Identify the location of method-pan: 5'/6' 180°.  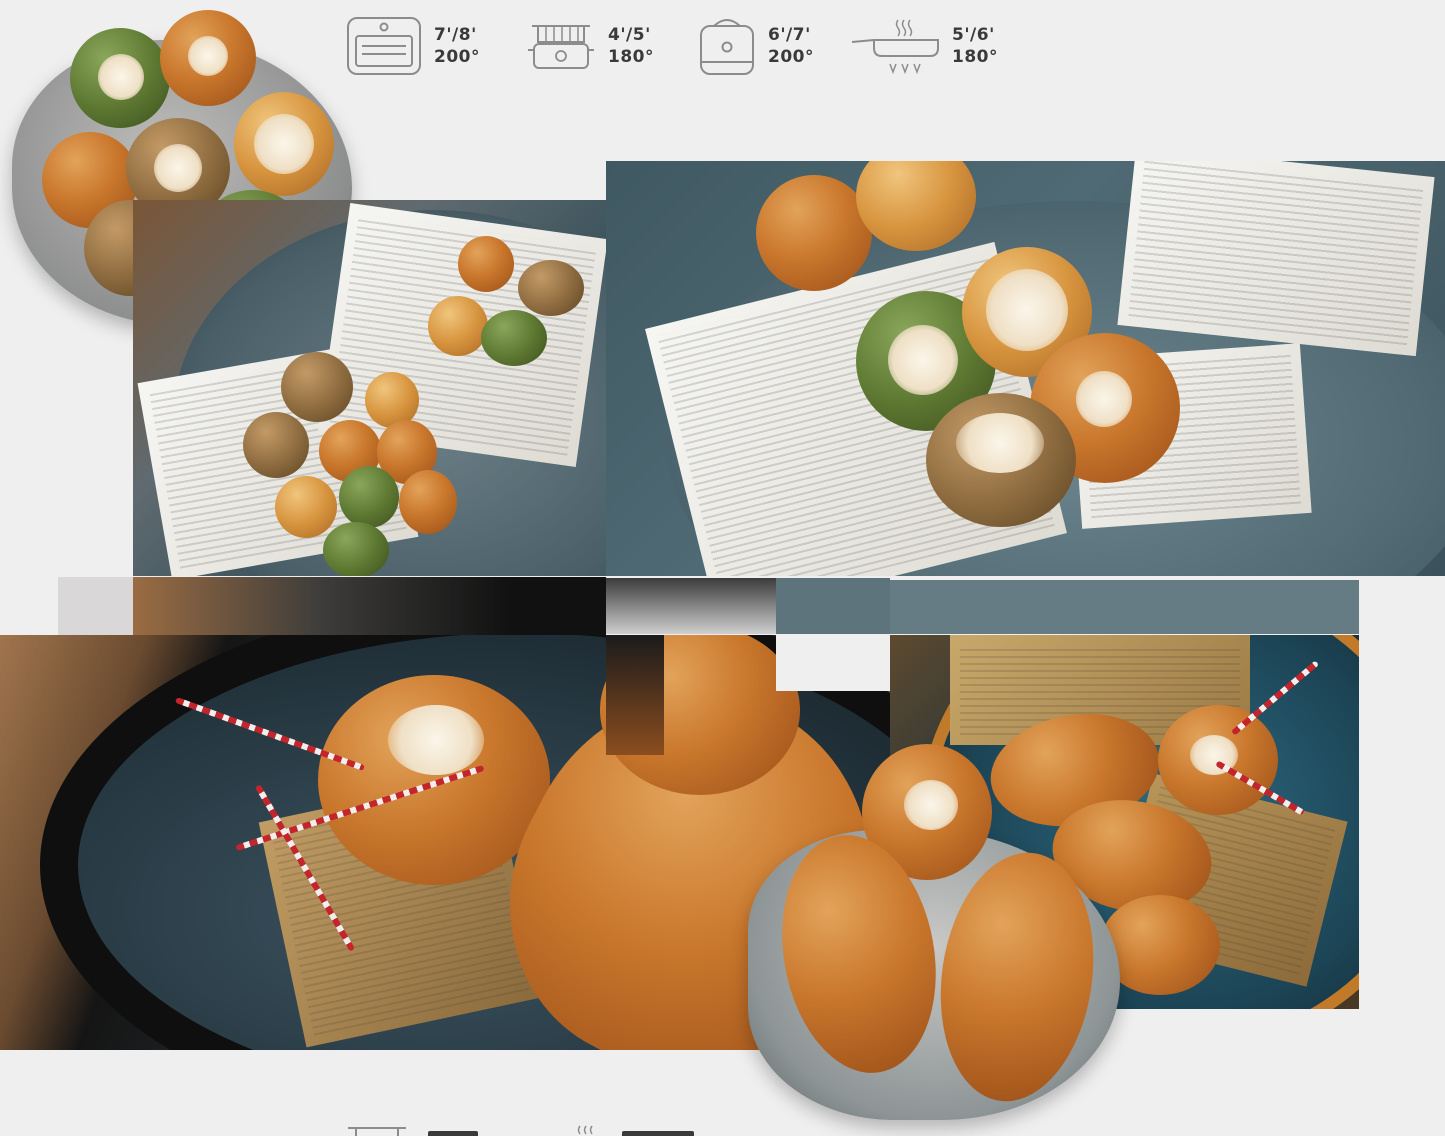
(924, 46).